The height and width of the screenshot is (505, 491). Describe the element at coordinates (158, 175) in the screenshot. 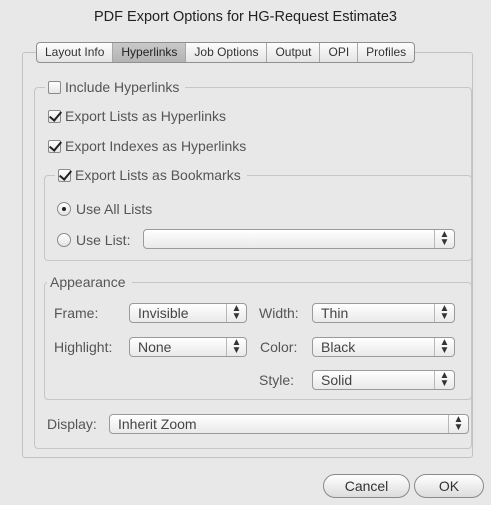

I see `export-bookmarks-label: Export Lists as Bookmarks` at that location.